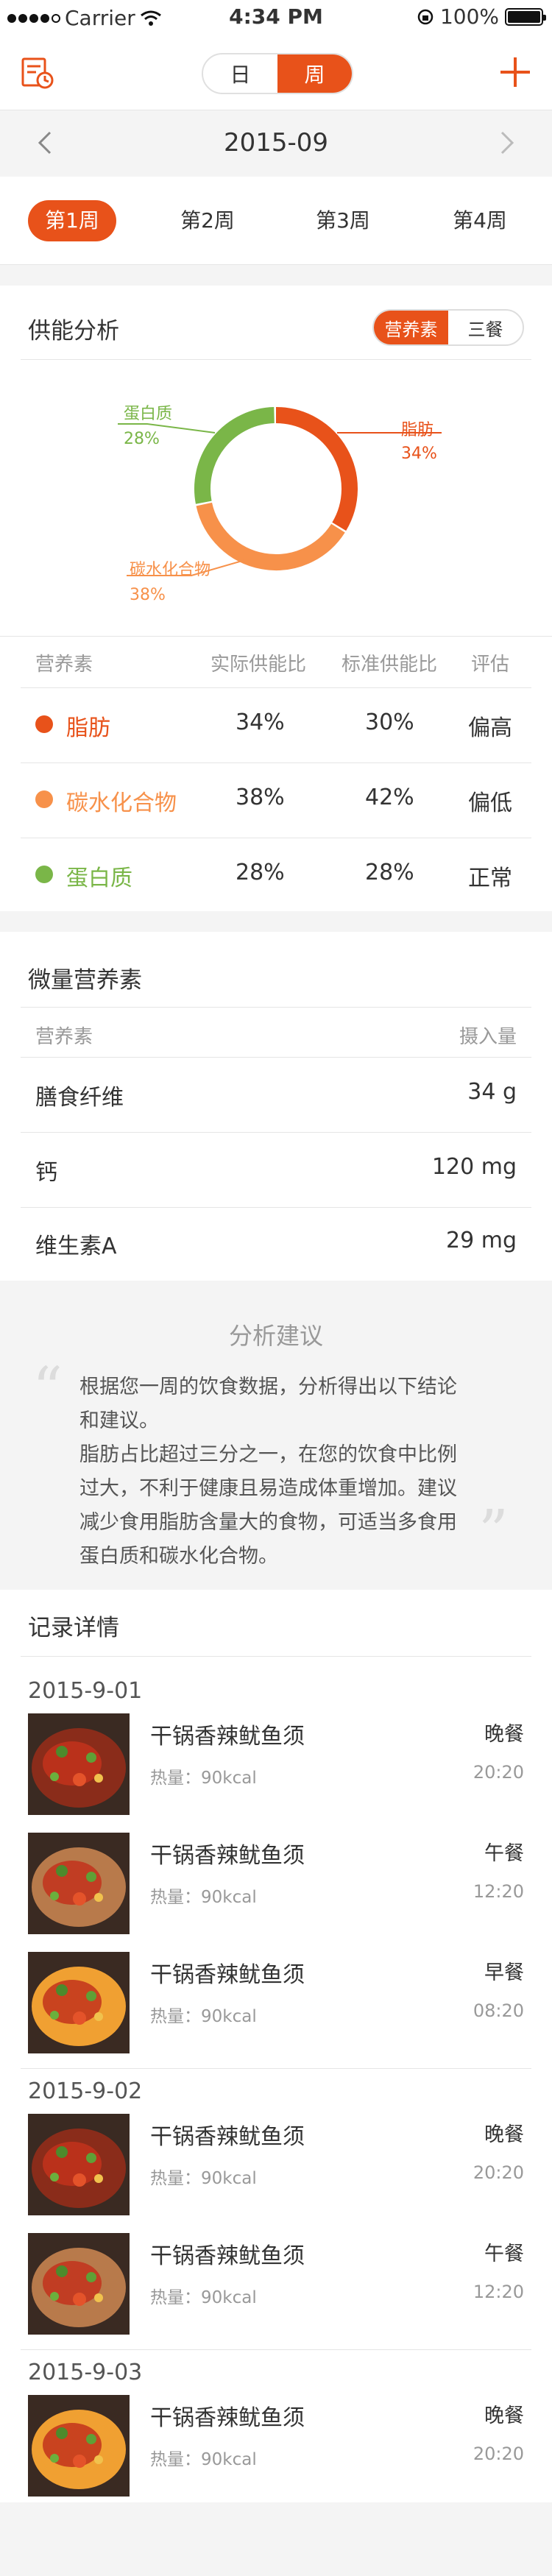 The height and width of the screenshot is (2576, 552). I want to click on row-carb-name: 碳水化合物, so click(121, 803).